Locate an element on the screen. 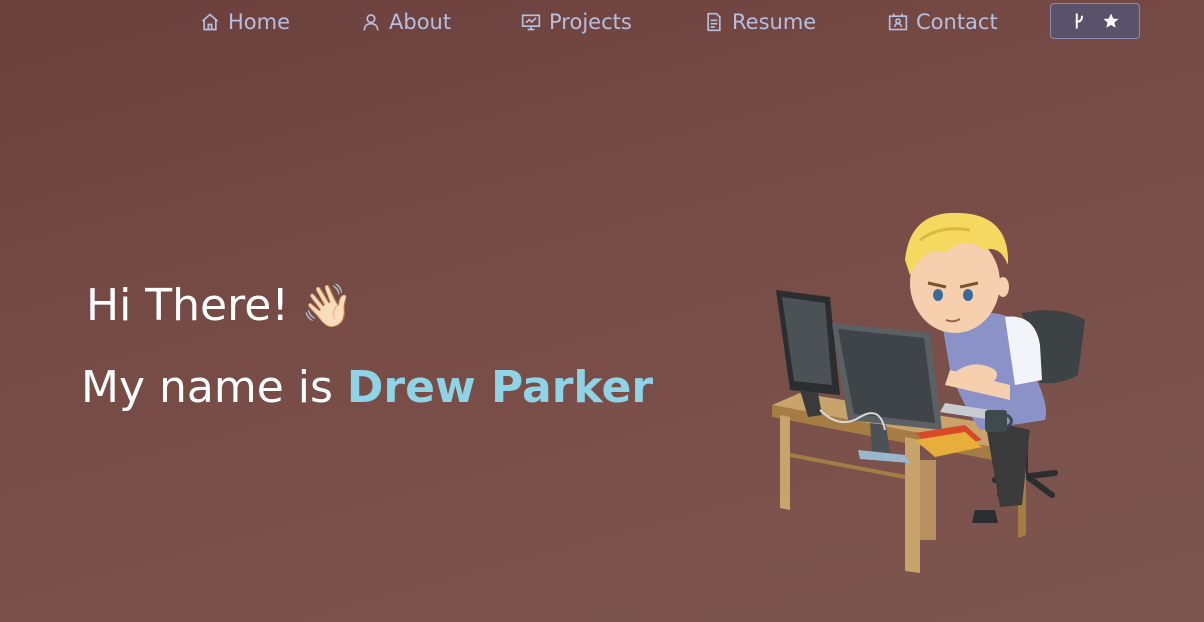 The width and height of the screenshot is (1204, 622). greeting-text: Hi There! is located at coordinates (187, 305).